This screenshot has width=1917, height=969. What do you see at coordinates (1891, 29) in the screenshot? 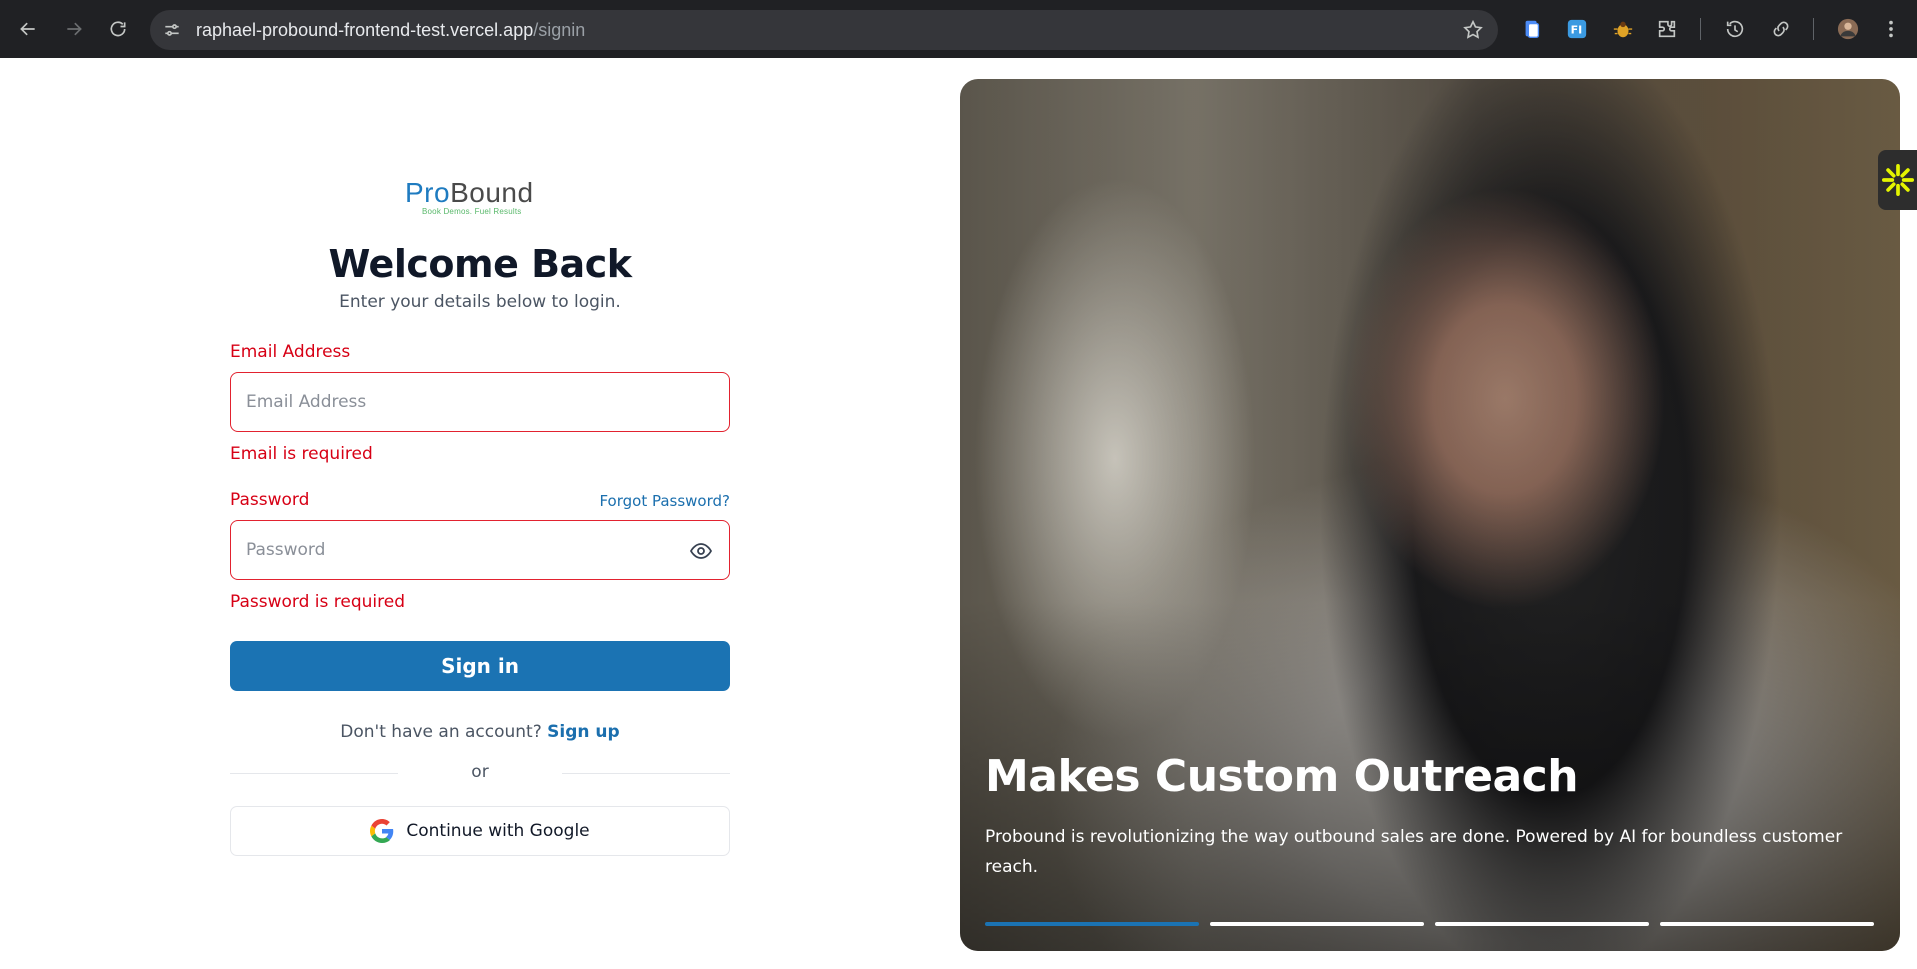
I see `chrome-menu-icon` at bounding box center [1891, 29].